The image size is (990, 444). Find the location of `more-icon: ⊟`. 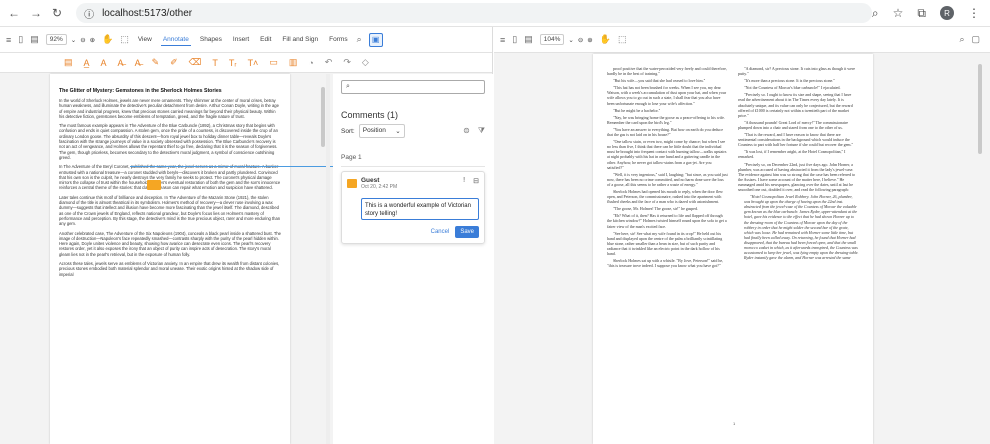

more-icon: ⊟ is located at coordinates (476, 181).